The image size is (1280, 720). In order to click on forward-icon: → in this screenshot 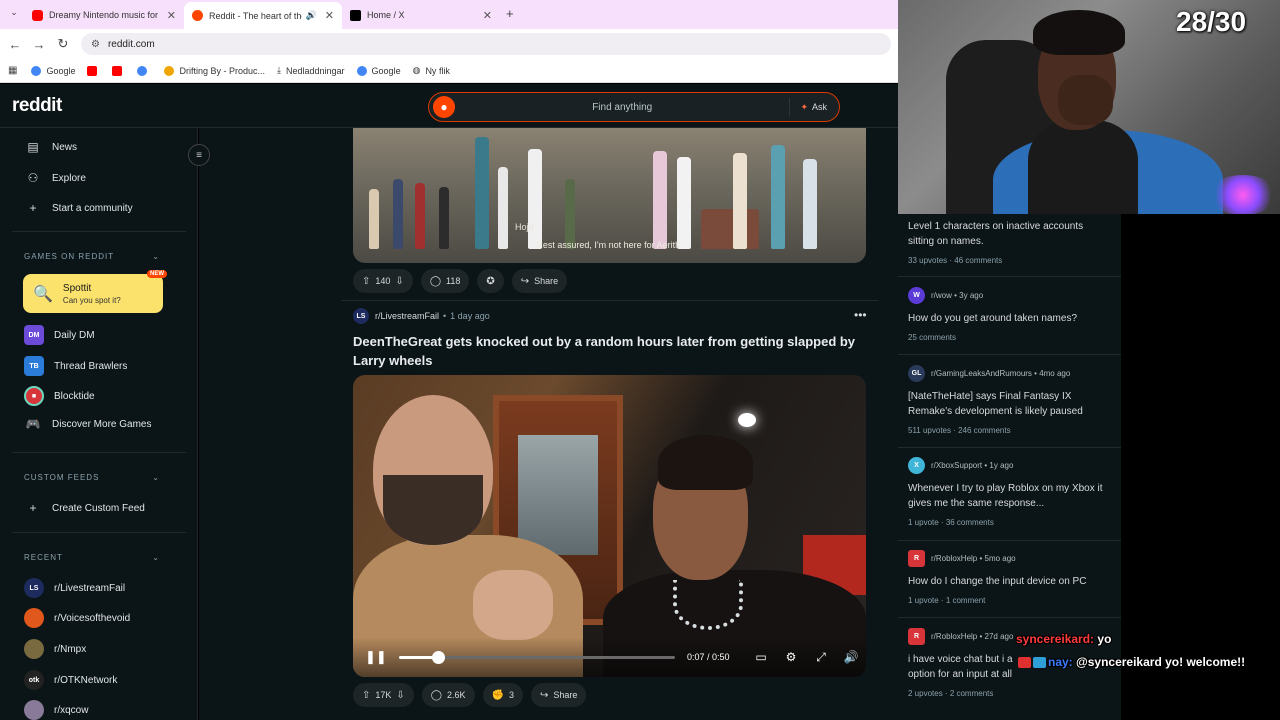, I will do `click(39, 44)`.